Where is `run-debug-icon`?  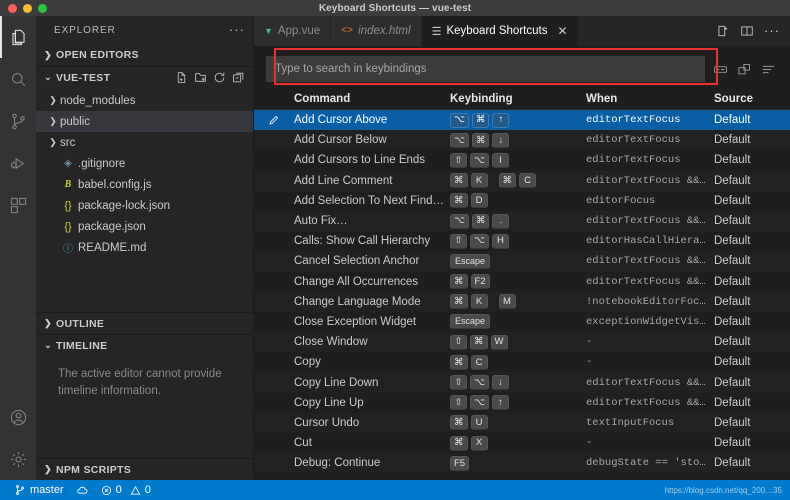 run-debug-icon is located at coordinates (18, 163).